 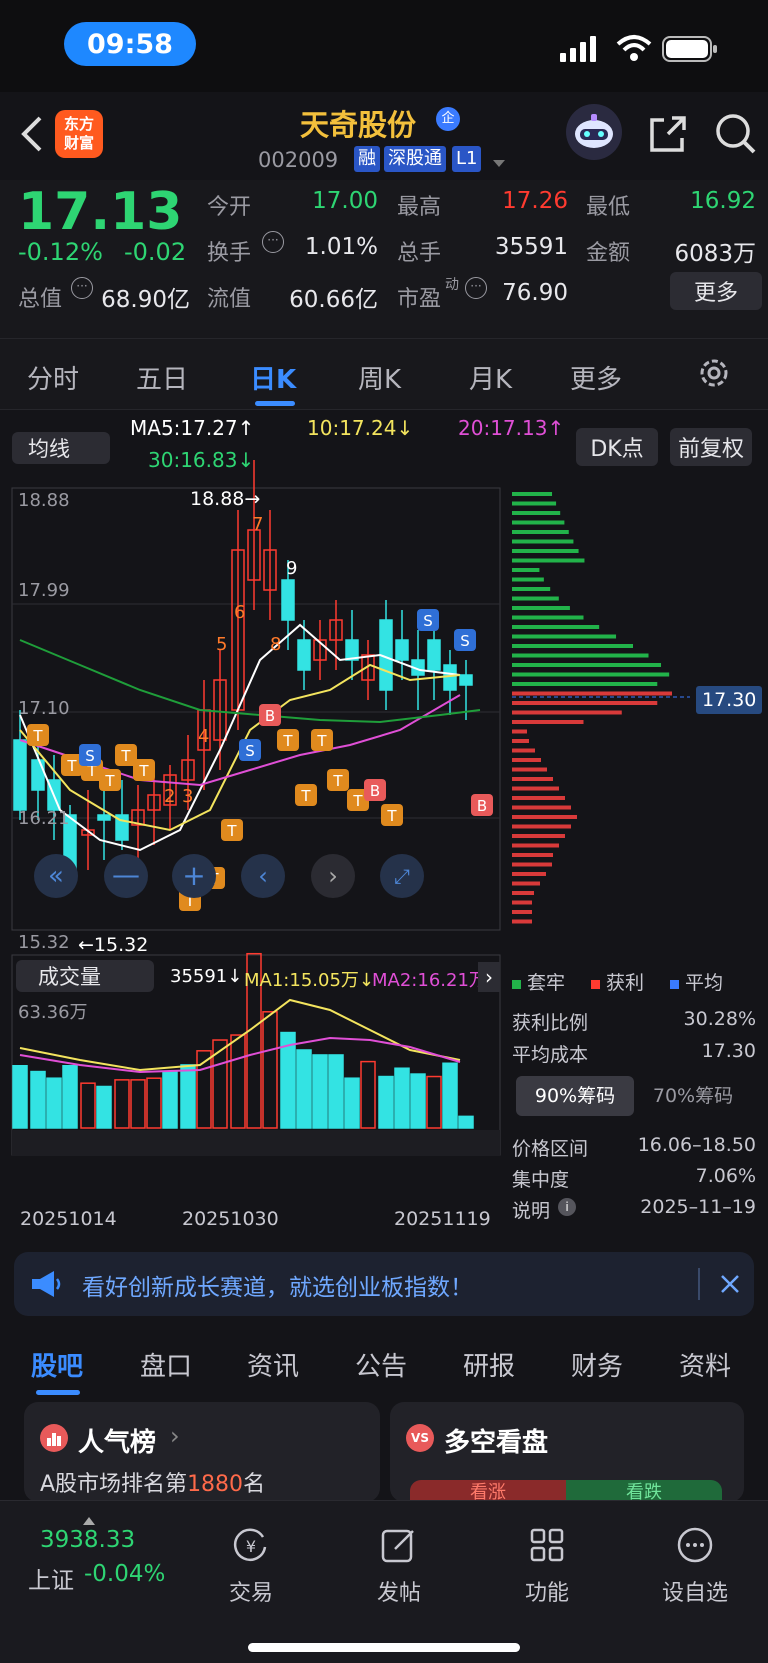 I want to click on period-tabs: 分时 五日 日K 周K 月K 更多, so click(x=384, y=374).